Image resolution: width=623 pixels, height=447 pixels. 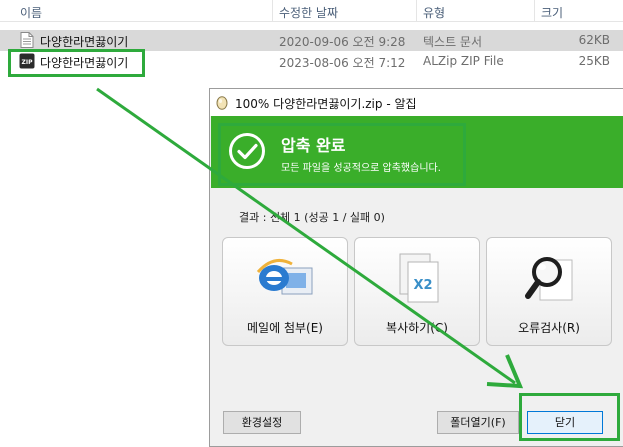 I want to click on zip-file-icon: ZIP, so click(x=27, y=61).